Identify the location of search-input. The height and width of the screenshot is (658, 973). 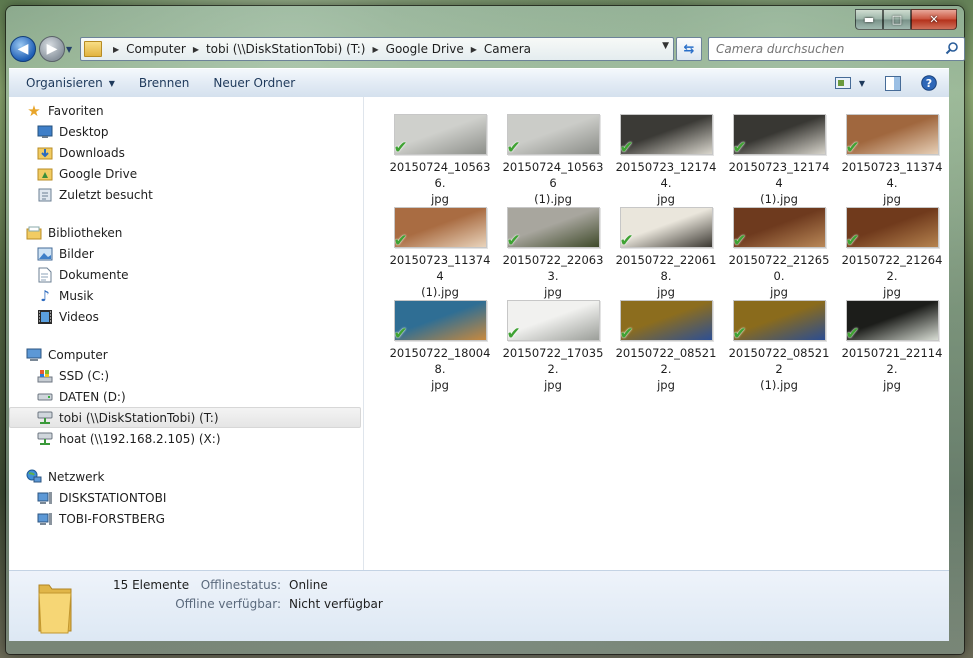
(816, 49).